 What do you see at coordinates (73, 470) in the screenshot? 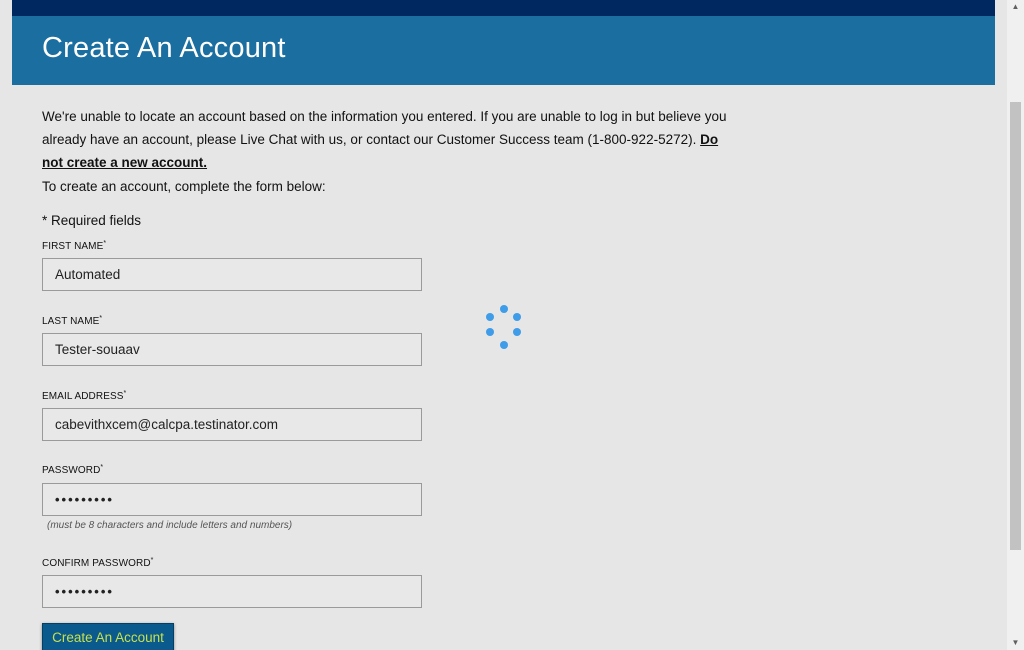
I see `password-label: PASSWORD*` at bounding box center [73, 470].